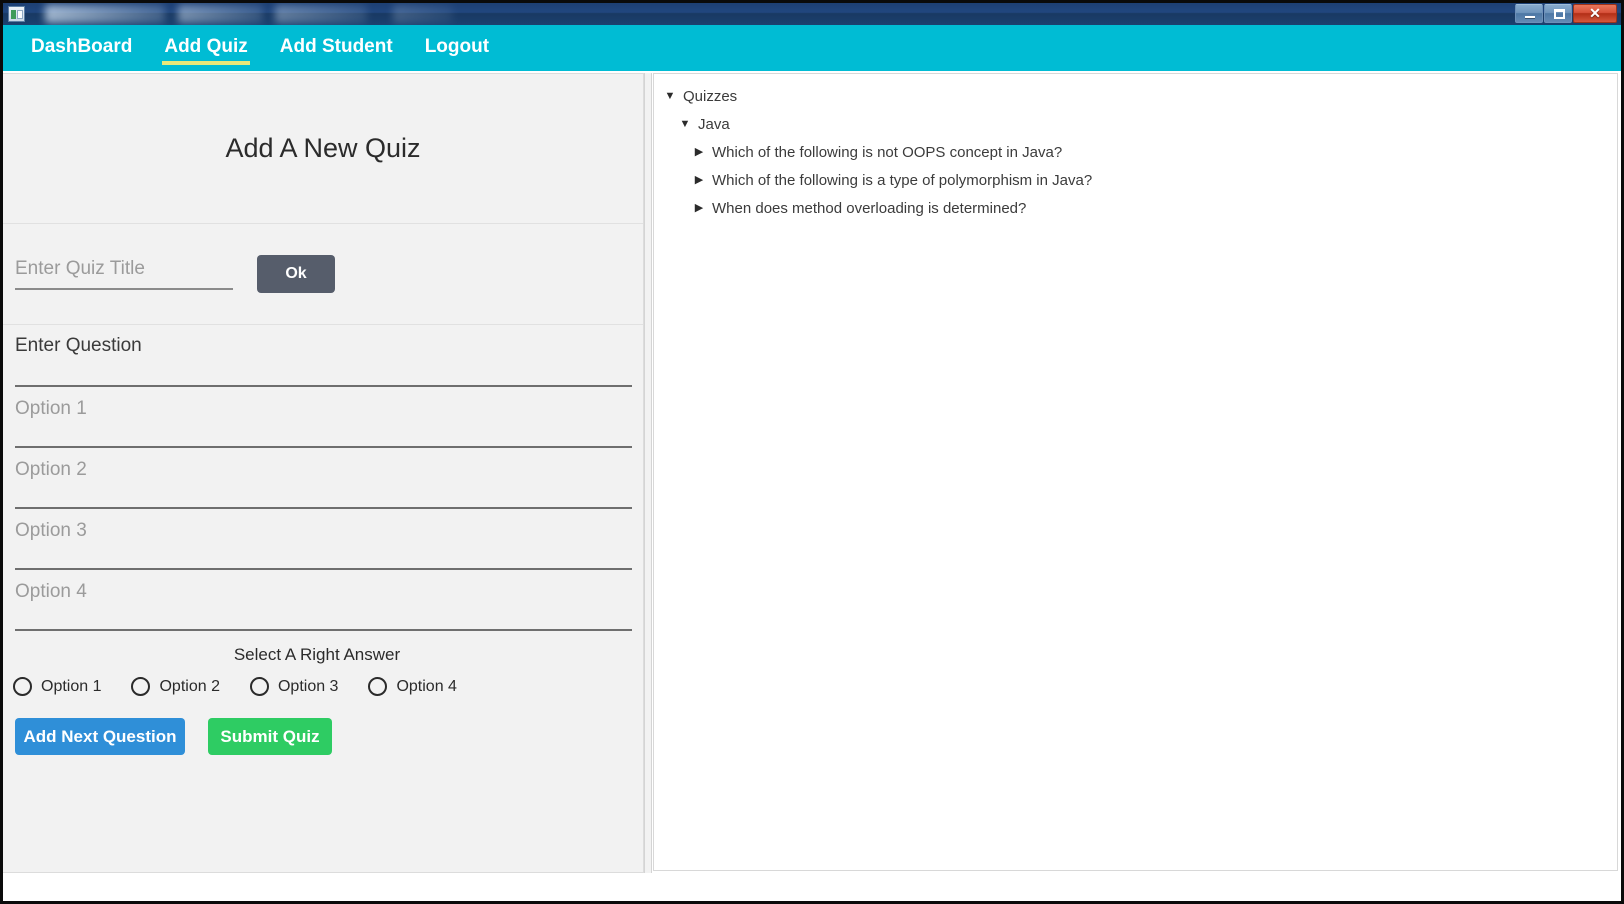 This screenshot has width=1624, height=904. I want to click on nav-item-dashboard: DashBoard, so click(81, 48).